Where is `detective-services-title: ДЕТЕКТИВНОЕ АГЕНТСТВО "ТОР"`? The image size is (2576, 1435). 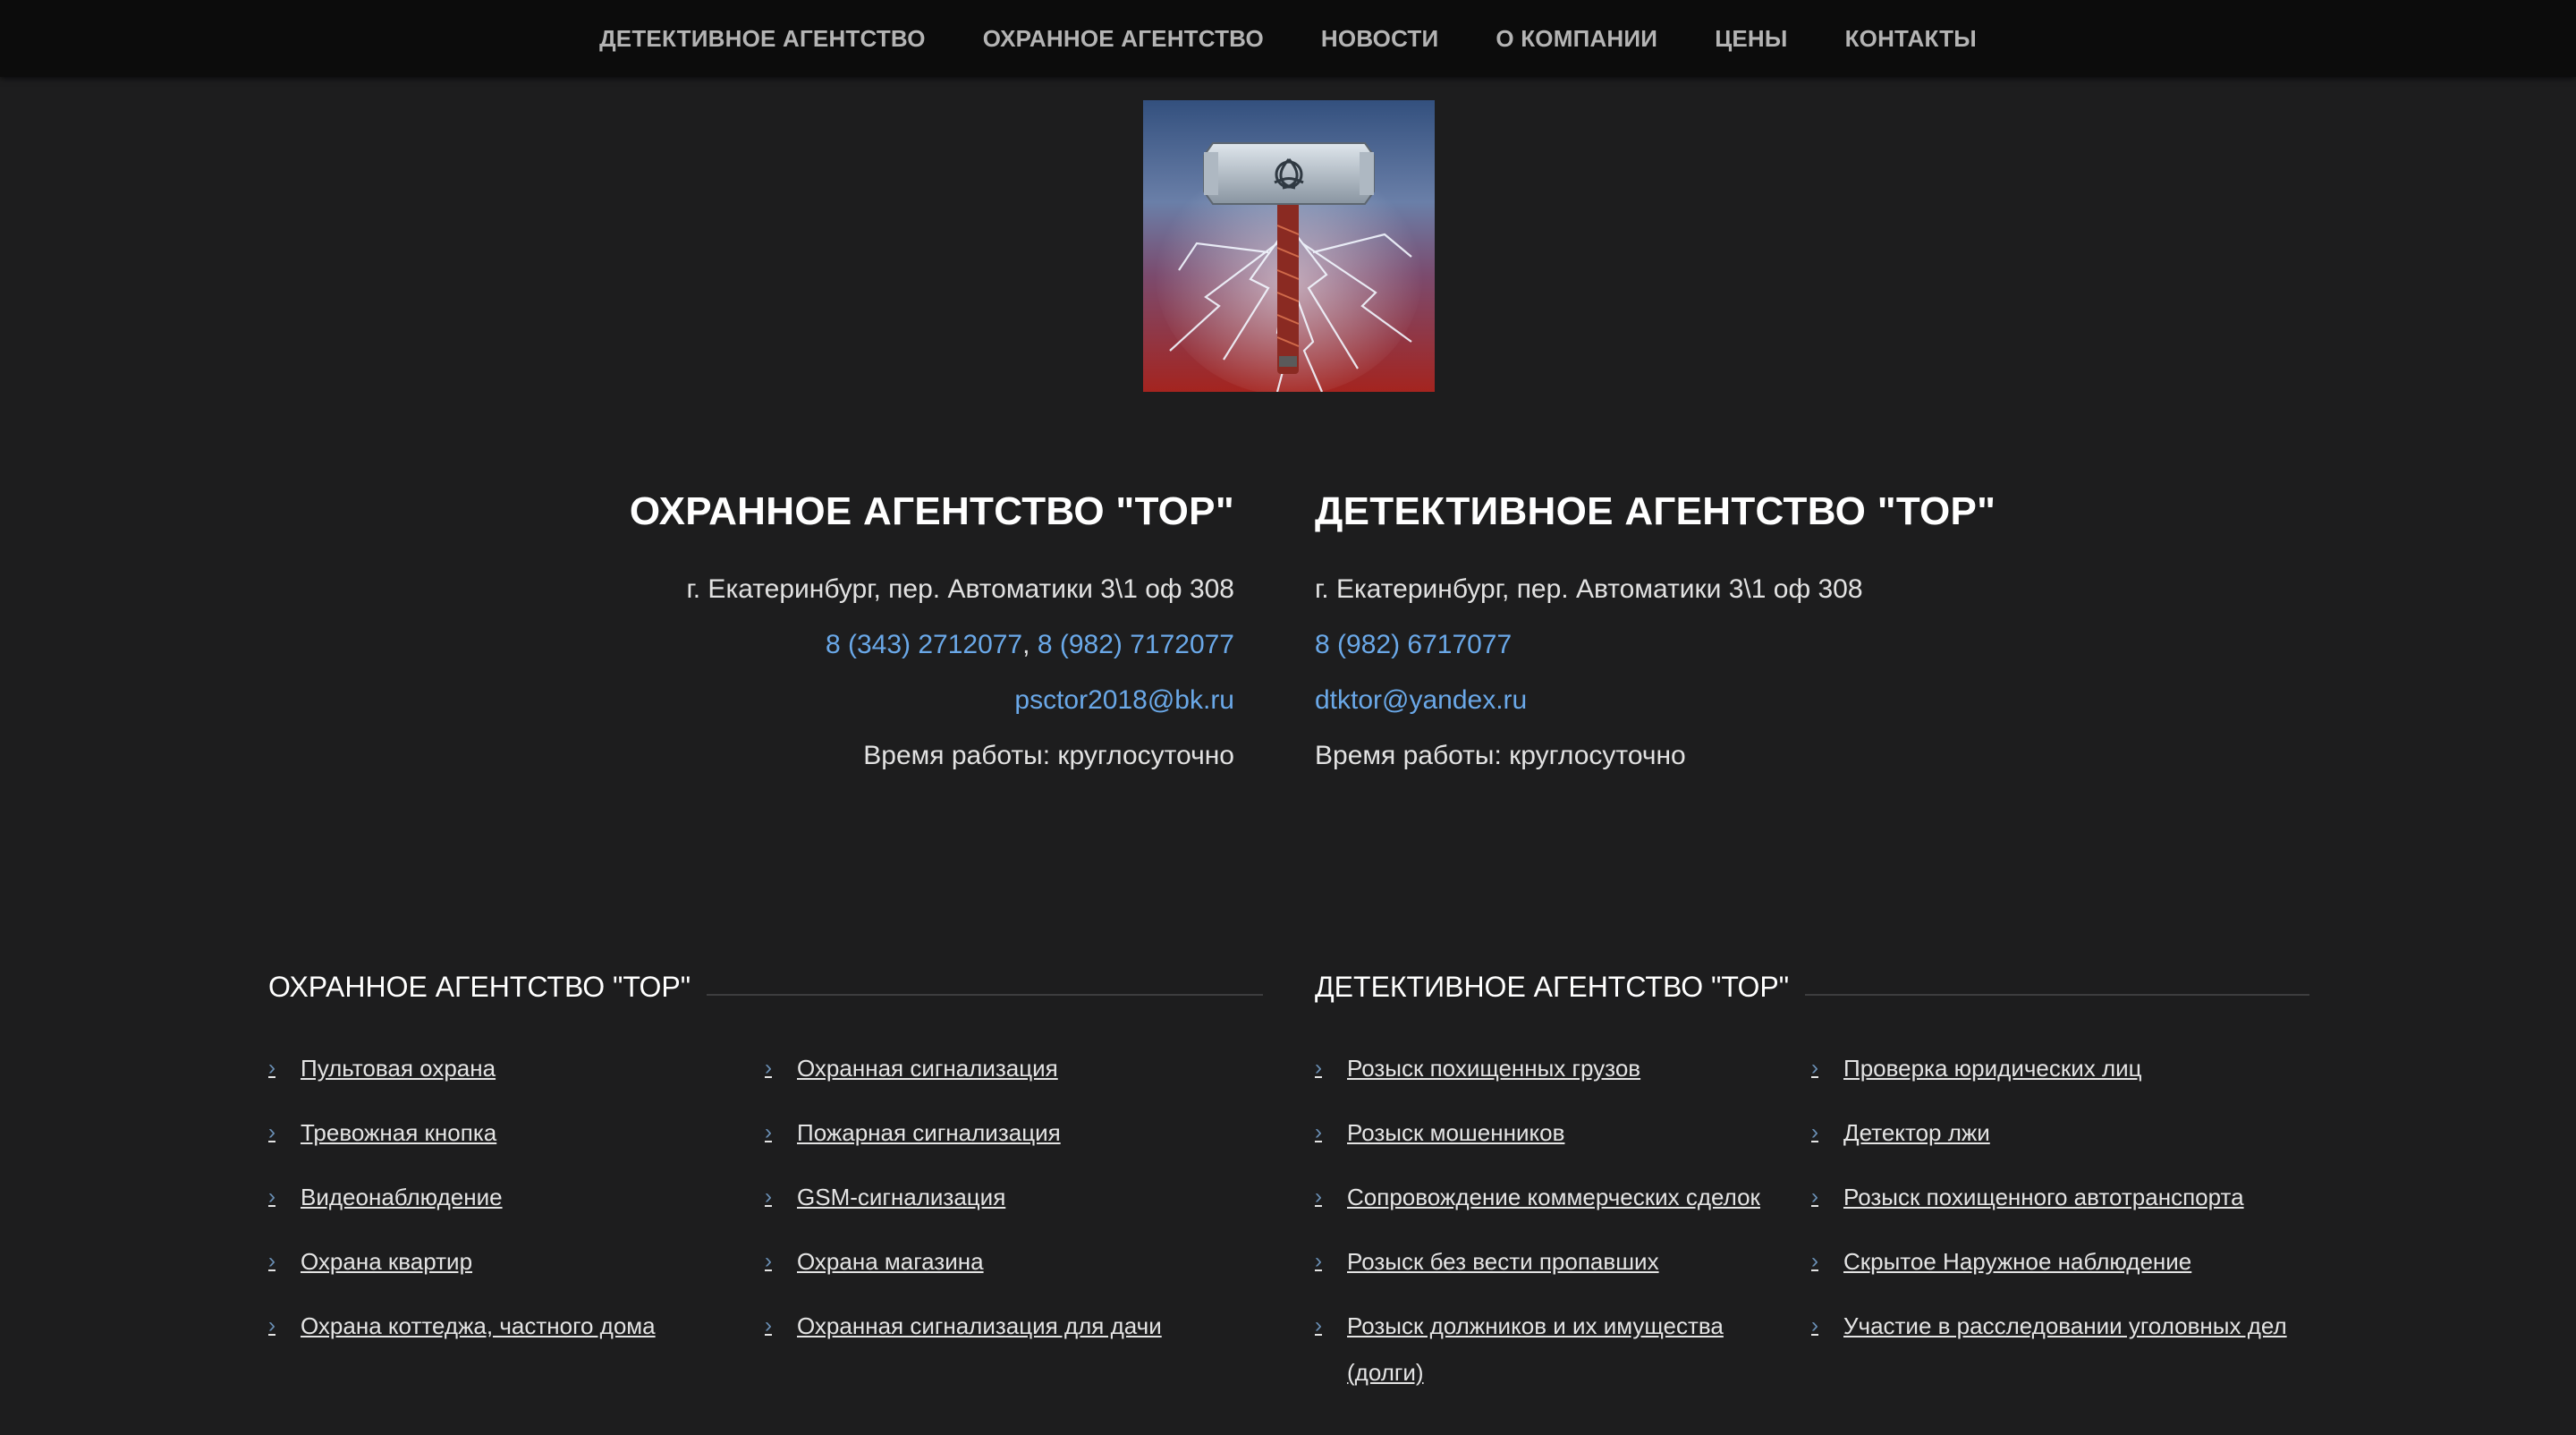 detective-services-title: ДЕТЕКТИВНОЕ АГЕНТСТВО "ТОР" is located at coordinates (1552, 987).